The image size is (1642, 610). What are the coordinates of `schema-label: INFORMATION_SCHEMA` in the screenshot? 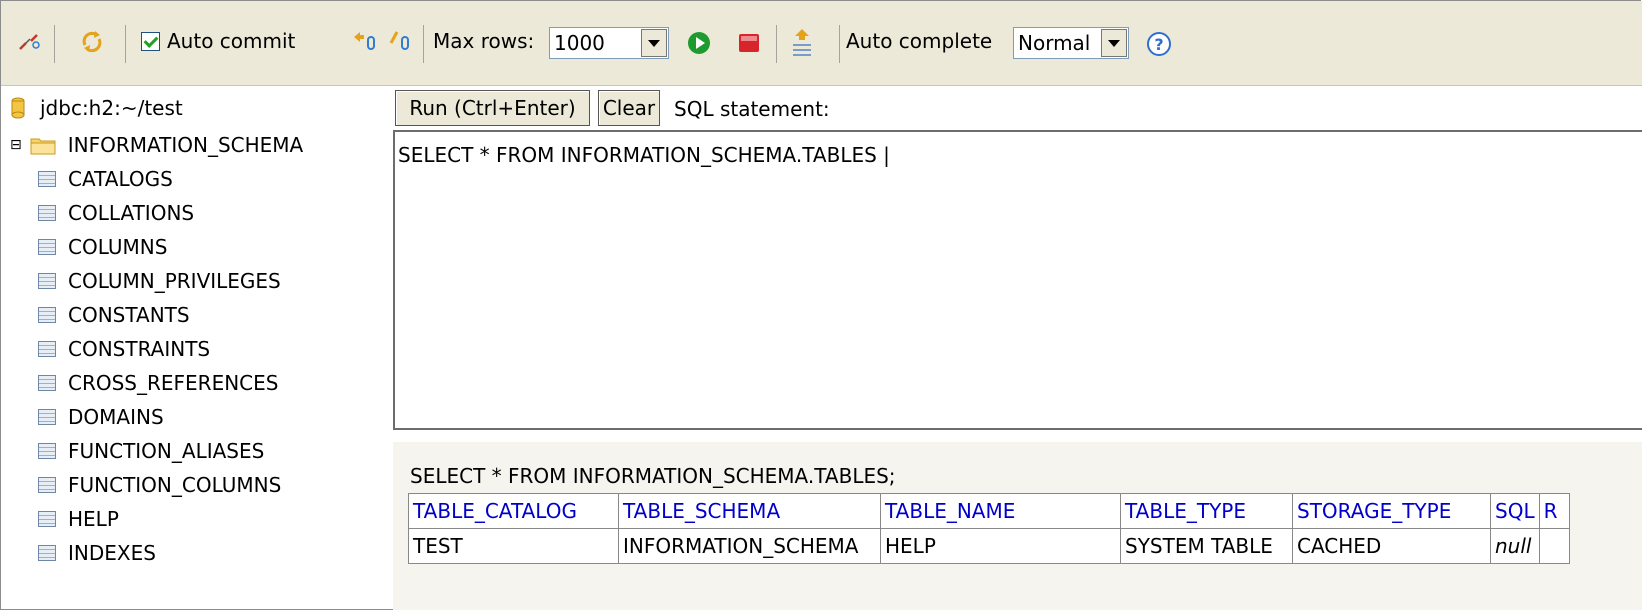 It's located at (185, 145).